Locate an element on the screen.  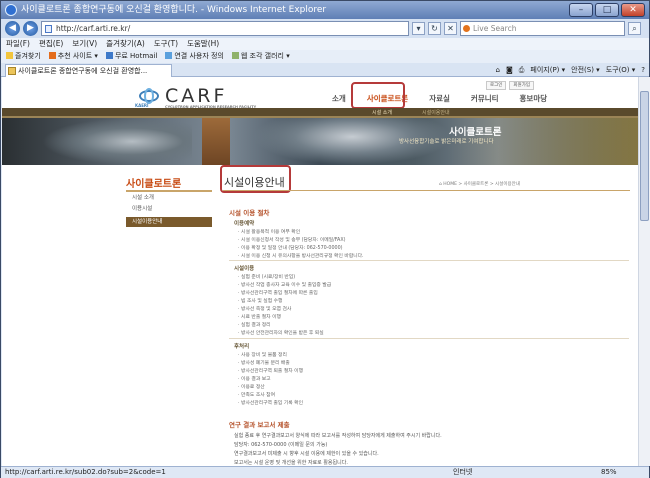
forward-button: ▶ is located at coordinates (30, 28).